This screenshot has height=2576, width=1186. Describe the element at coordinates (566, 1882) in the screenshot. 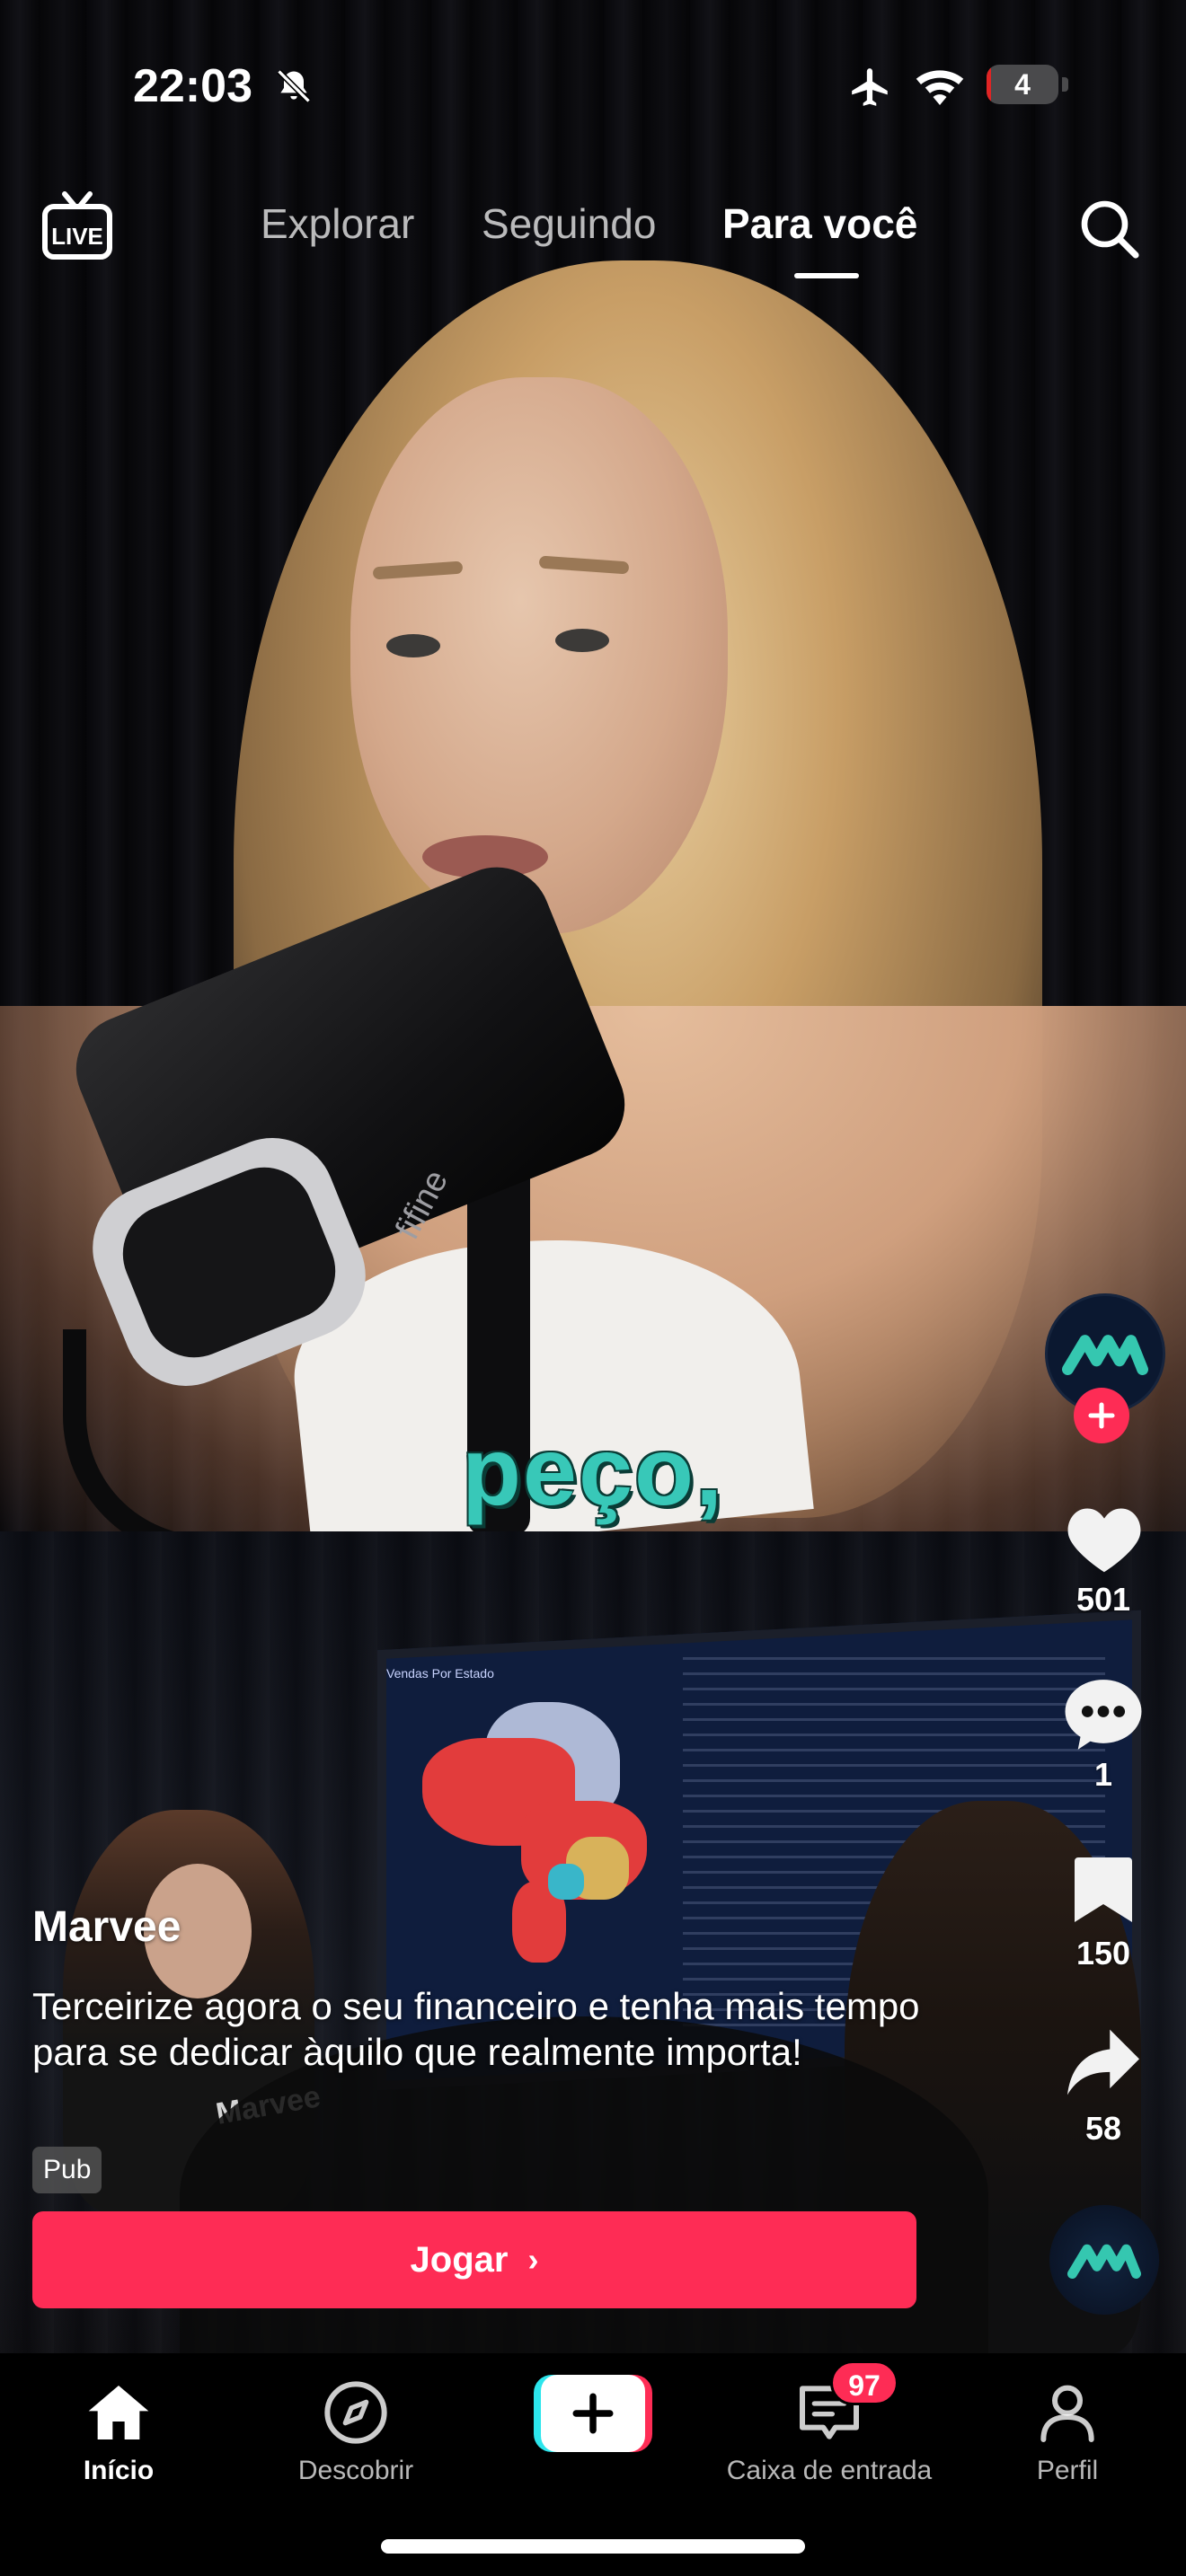

I see `map-region` at that location.